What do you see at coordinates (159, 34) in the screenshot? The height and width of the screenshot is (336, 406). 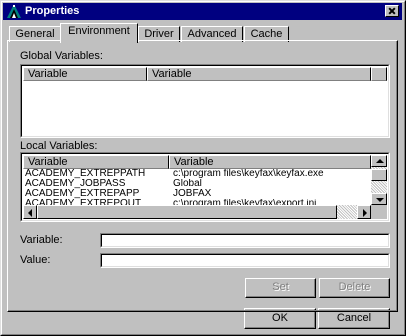 I see `tab-label: Driver` at bounding box center [159, 34].